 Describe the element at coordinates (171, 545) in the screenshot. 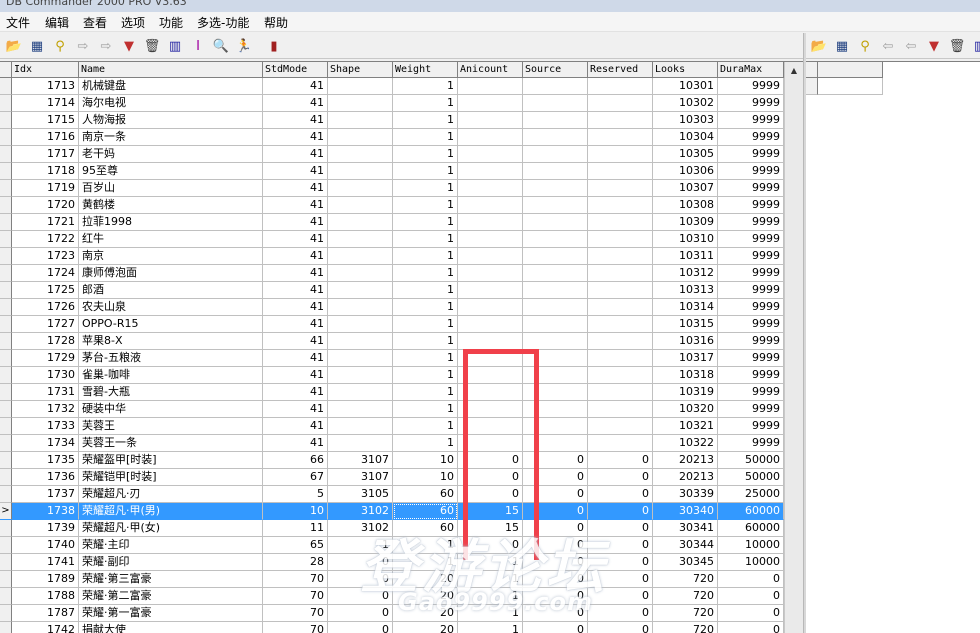

I see `cell-name: 荣耀·主印` at that location.